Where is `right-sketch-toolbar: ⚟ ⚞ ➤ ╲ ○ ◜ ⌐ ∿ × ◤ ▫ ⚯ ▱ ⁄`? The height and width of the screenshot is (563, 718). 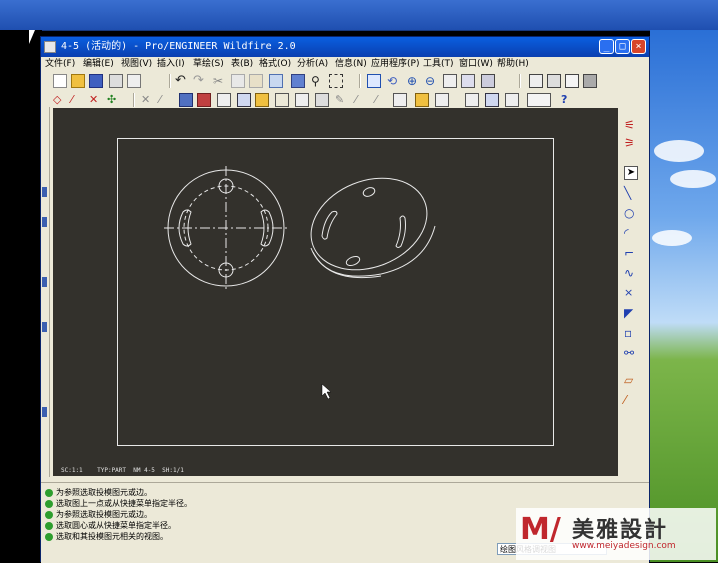 right-sketch-toolbar: ⚟ ⚞ ➤ ╲ ○ ◜ ⌐ ∿ × ◤ ▫ ⚯ ▱ ⁄ is located at coordinates (634, 292).